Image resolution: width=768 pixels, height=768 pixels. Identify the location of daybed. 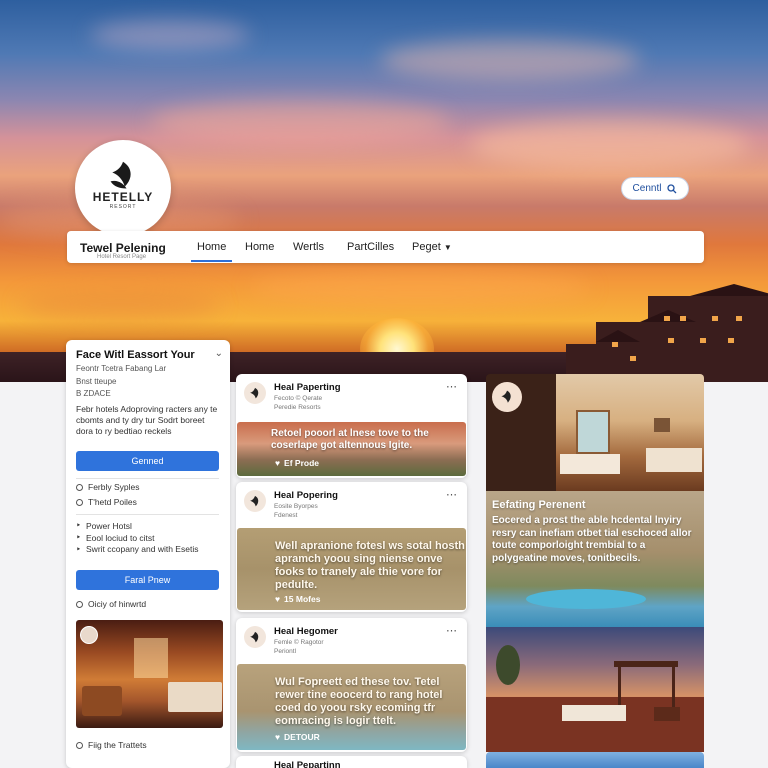
(594, 713).